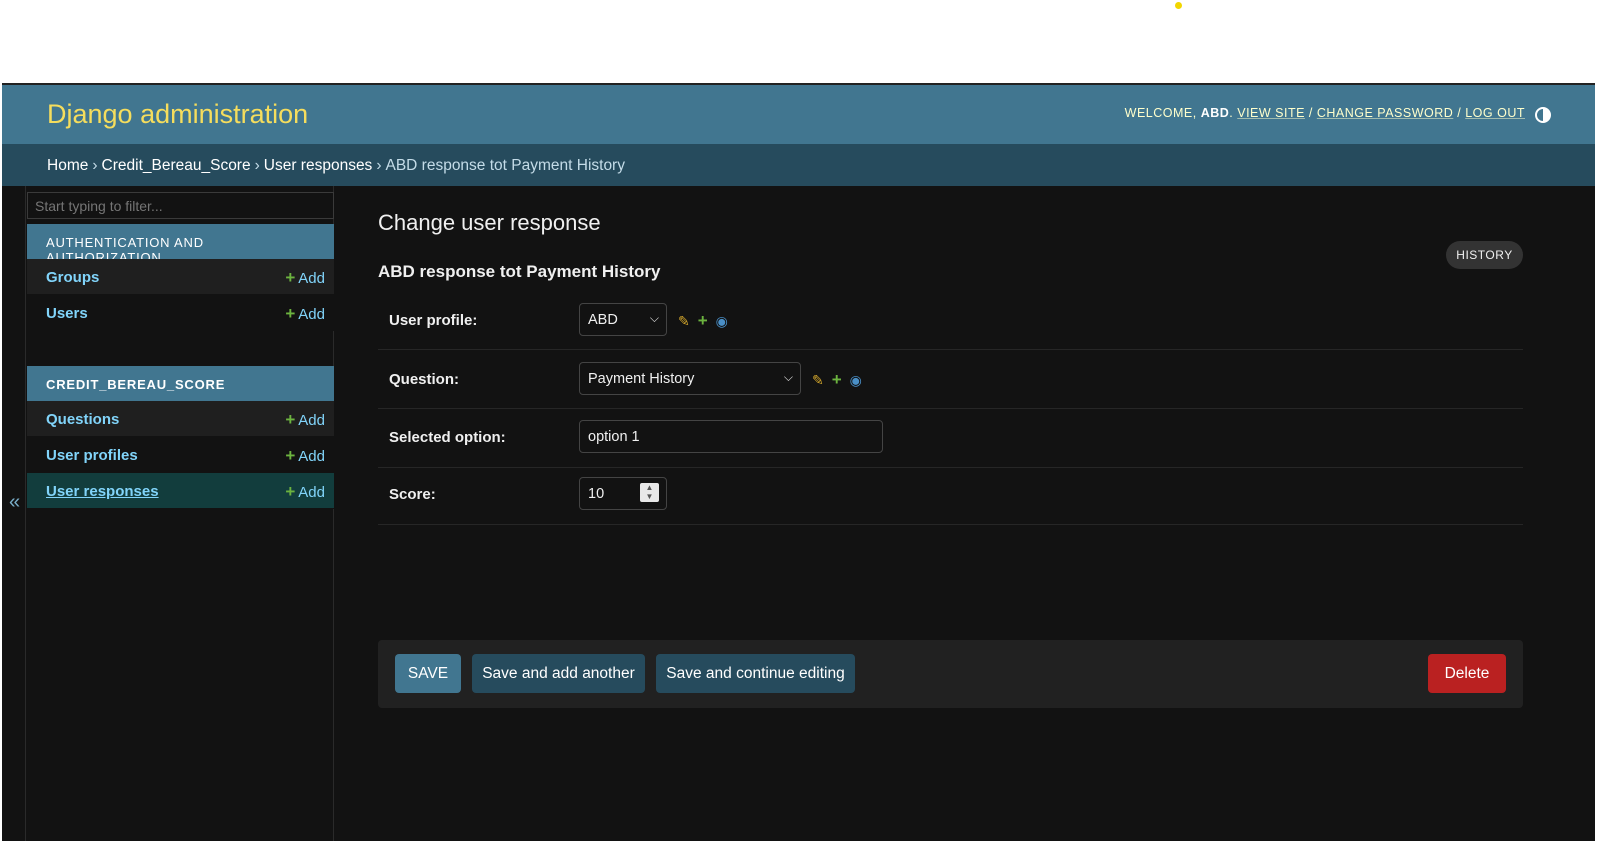  Describe the element at coordinates (1178, 5) in the screenshot. I see `cursor-highlight` at that location.